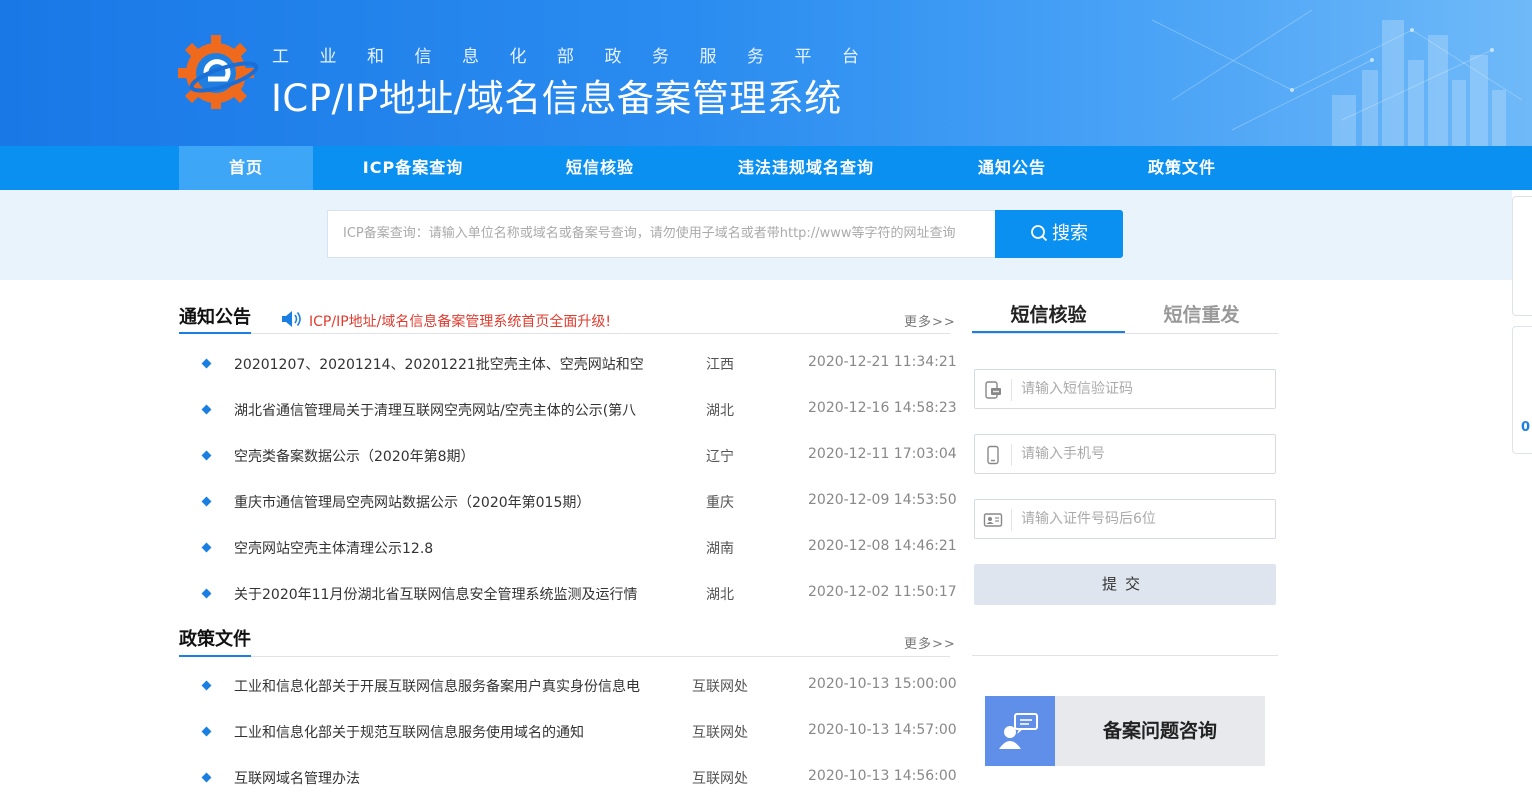 The image size is (1532, 806). What do you see at coordinates (930, 320) in the screenshot?
I see `notices-more-link: 更多>>` at bounding box center [930, 320].